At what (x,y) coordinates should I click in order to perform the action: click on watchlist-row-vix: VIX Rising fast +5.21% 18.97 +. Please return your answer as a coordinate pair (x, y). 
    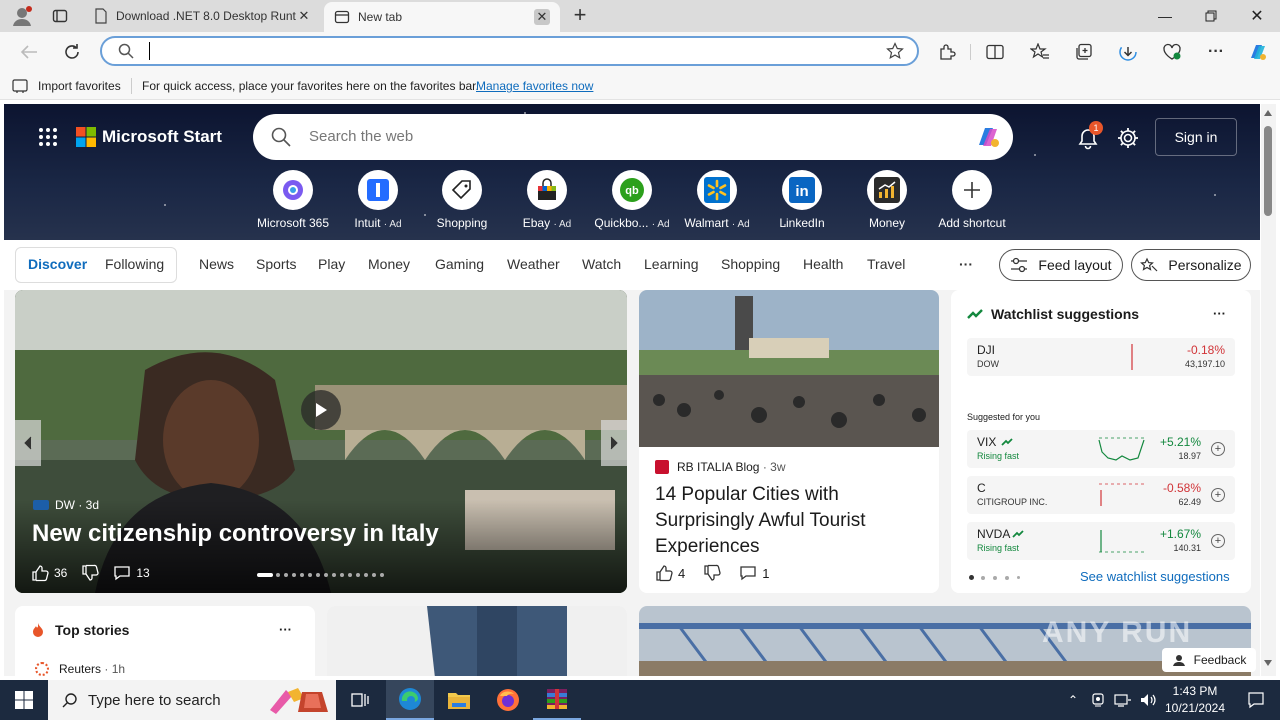
    Looking at the image, I should click on (1101, 449).